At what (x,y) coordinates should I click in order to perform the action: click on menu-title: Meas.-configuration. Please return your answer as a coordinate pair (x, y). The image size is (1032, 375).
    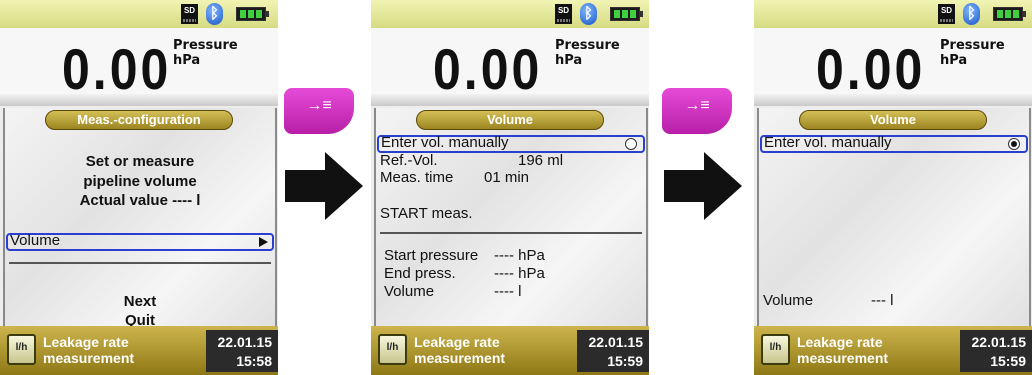
    Looking at the image, I should click on (139, 120).